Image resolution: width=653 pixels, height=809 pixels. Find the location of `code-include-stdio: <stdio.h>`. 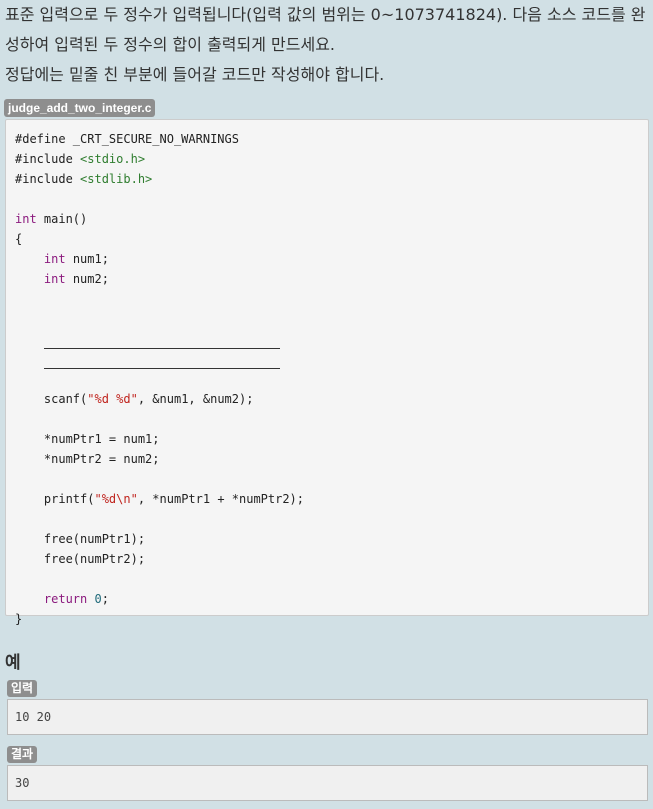

code-include-stdio: <stdio.h> is located at coordinates (113, 159).